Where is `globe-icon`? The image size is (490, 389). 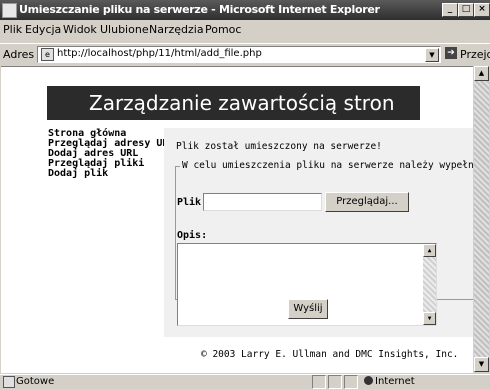 globe-icon is located at coordinates (368, 380).